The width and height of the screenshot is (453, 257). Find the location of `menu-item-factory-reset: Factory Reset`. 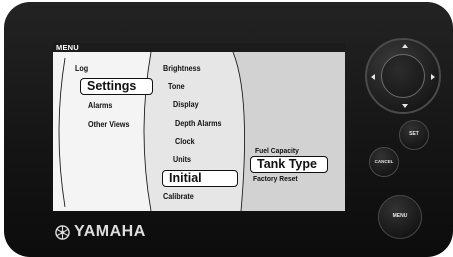

menu-item-factory-reset: Factory Reset is located at coordinates (275, 179).